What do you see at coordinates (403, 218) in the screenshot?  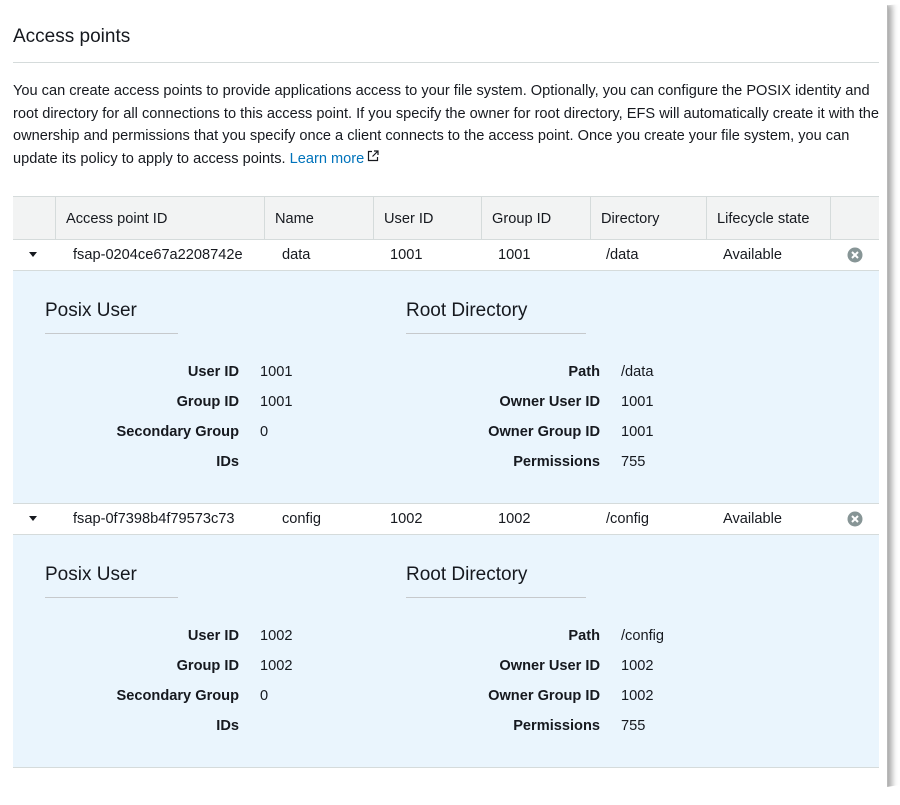 I see `column-header-user-id: User ID` at bounding box center [403, 218].